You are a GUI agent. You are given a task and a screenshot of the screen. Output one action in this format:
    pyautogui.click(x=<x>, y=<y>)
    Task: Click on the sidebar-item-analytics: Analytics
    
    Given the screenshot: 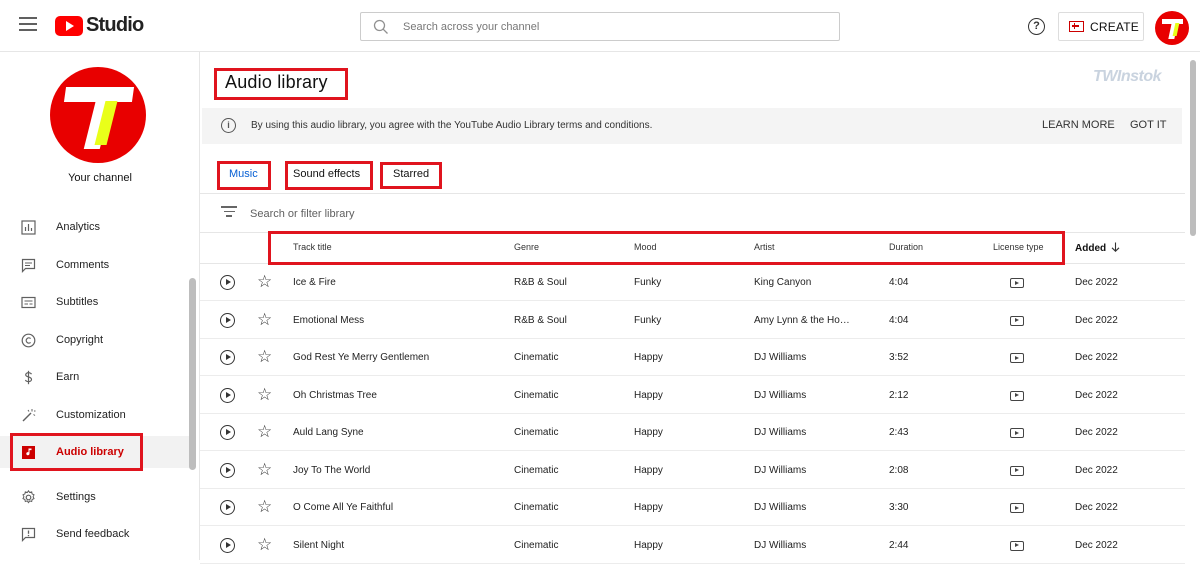 What is the action you would take?
    pyautogui.click(x=95, y=227)
    